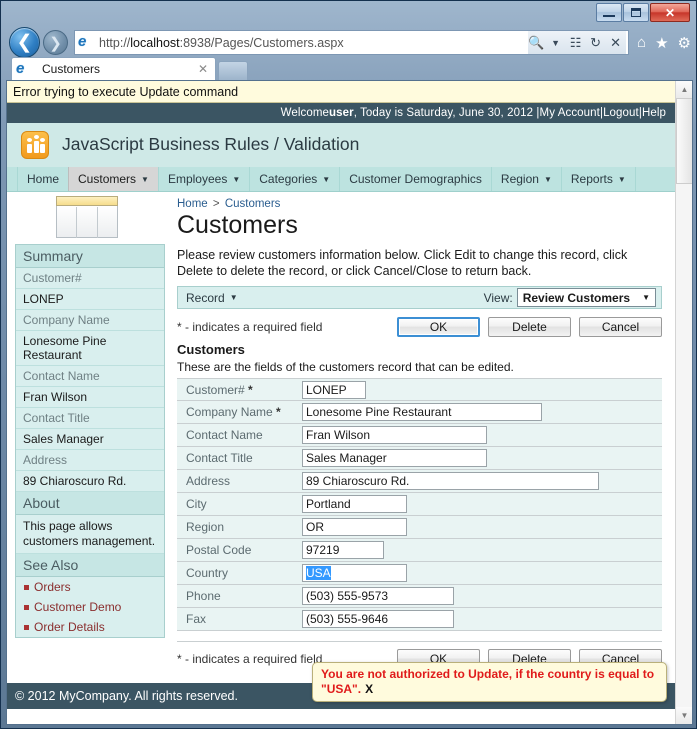 This screenshot has height=729, width=697. Describe the element at coordinates (239, 619) in the screenshot. I see `field-label-fax: Fax` at that location.